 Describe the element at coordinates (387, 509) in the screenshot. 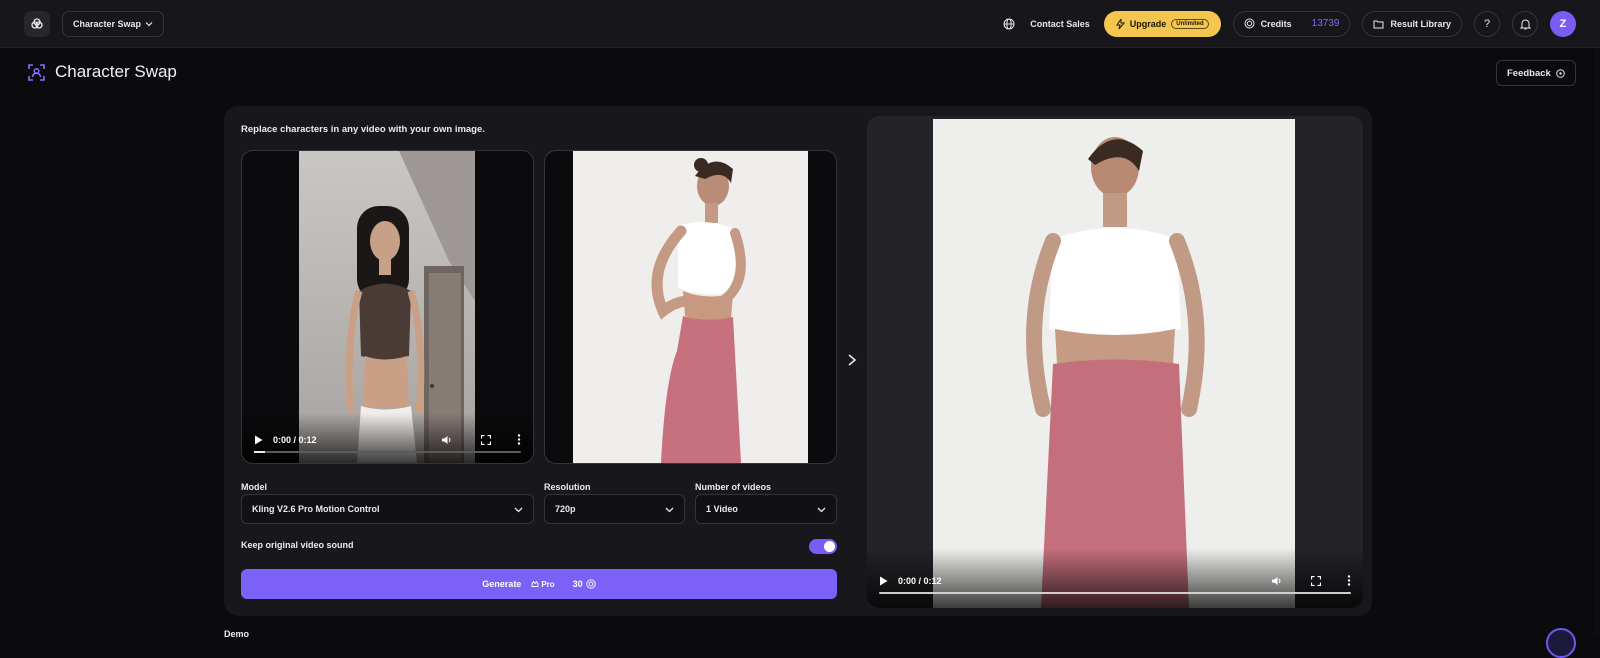

I see `model-select: Kling V2.6 Pro Motion Control` at that location.